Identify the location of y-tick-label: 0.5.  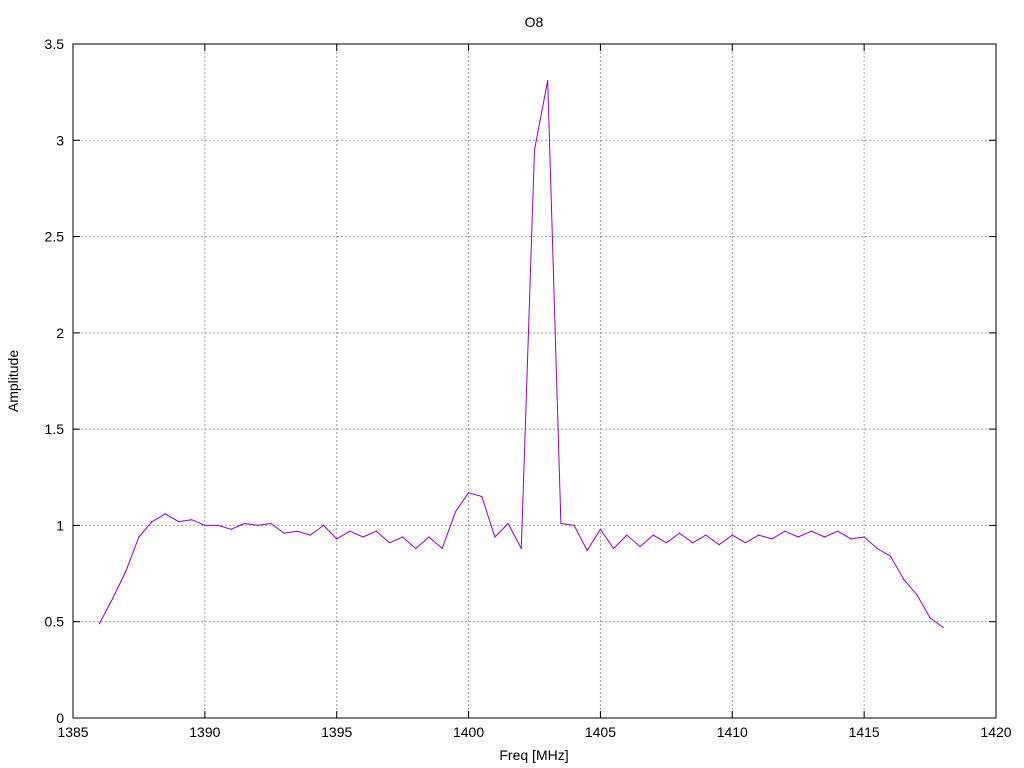
(55, 622).